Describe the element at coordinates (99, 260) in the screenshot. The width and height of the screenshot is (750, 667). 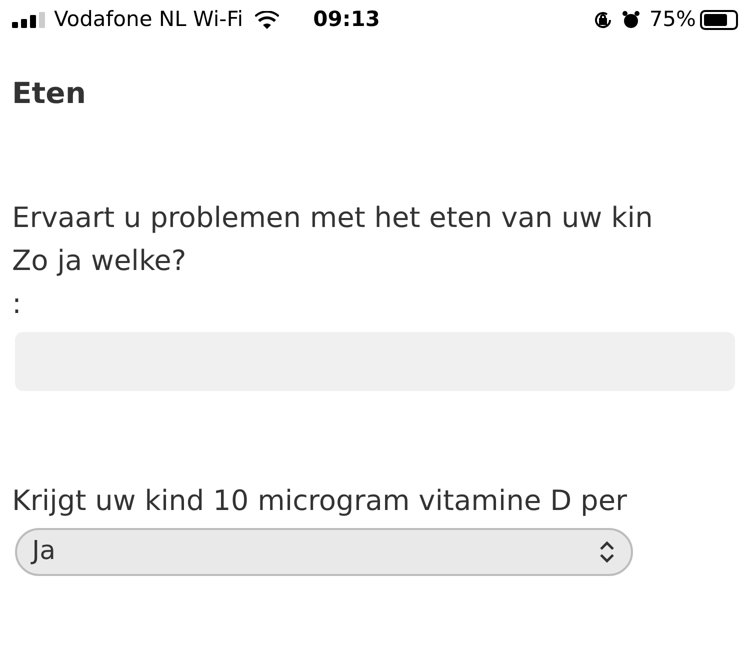
I see `question-text: Zo ja welke?` at that location.